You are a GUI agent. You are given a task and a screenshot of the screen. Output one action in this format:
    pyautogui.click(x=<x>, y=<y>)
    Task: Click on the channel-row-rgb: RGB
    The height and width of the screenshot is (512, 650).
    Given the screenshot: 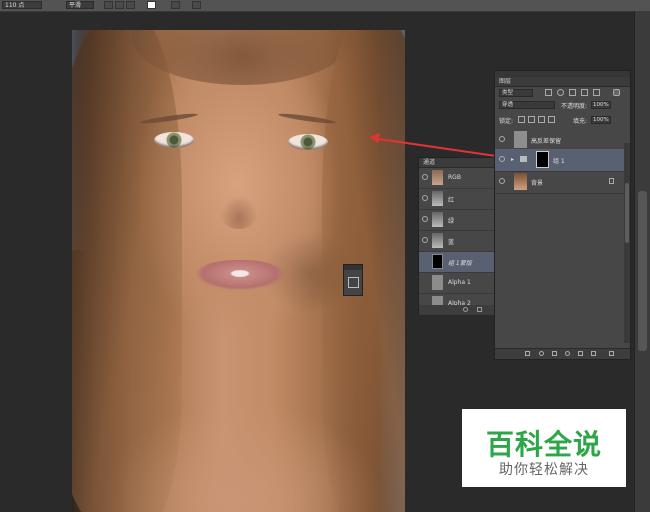 What is the action you would take?
    pyautogui.click(x=456, y=178)
    